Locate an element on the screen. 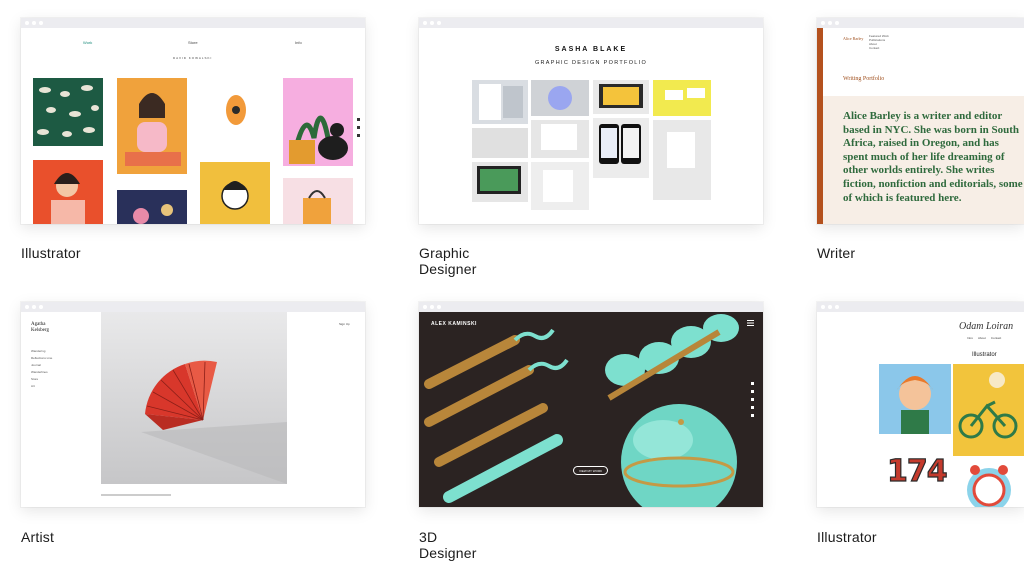 The image size is (1024, 576). section-heading: Illustrator is located at coordinates (984, 355).